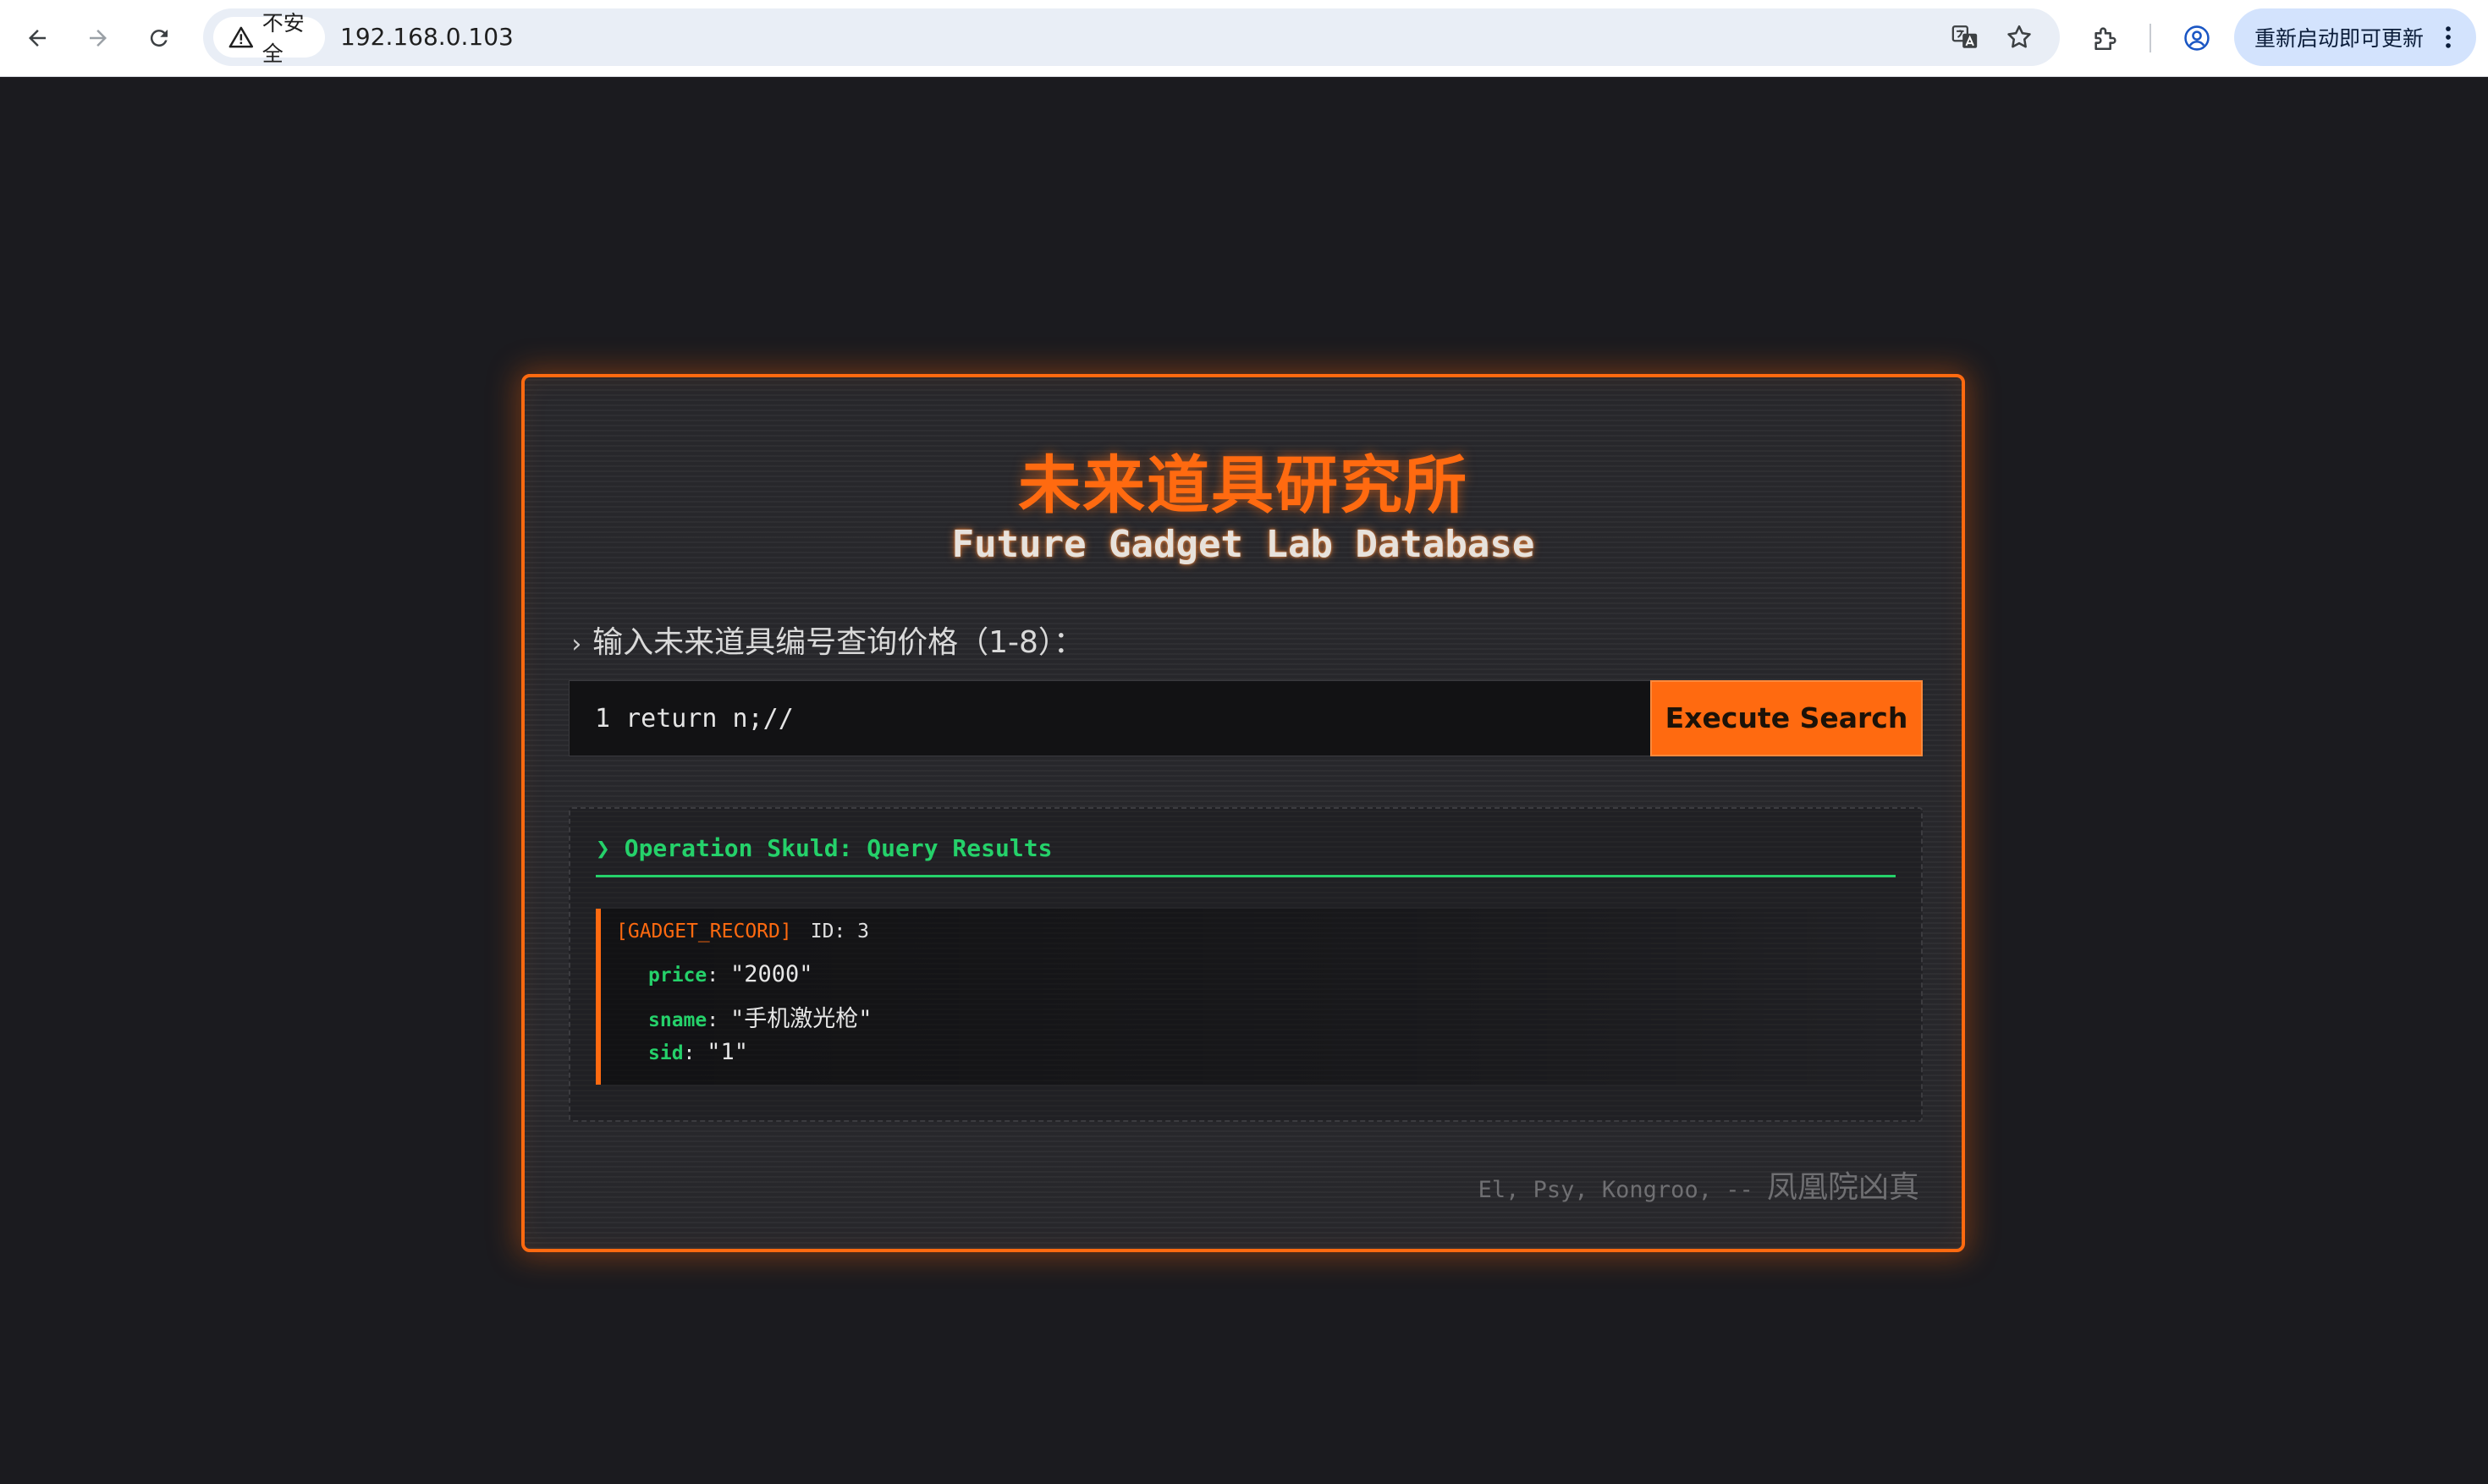  I want to click on profile-button, so click(2197, 38).